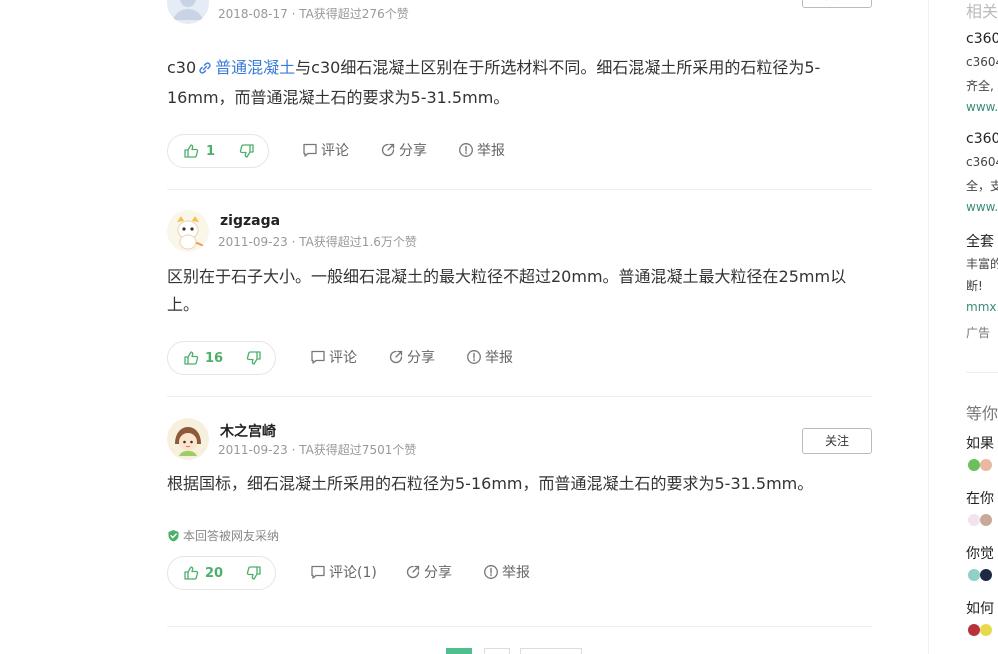 The image size is (998, 654). I want to click on pagination-page, so click(497, 651).